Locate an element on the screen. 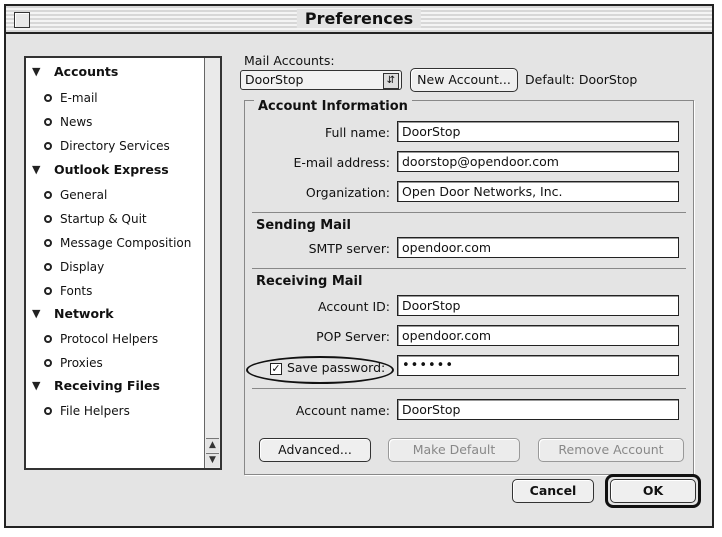 The height and width of the screenshot is (537, 722). receiving-mail-heading: Receiving Mail is located at coordinates (309, 281).